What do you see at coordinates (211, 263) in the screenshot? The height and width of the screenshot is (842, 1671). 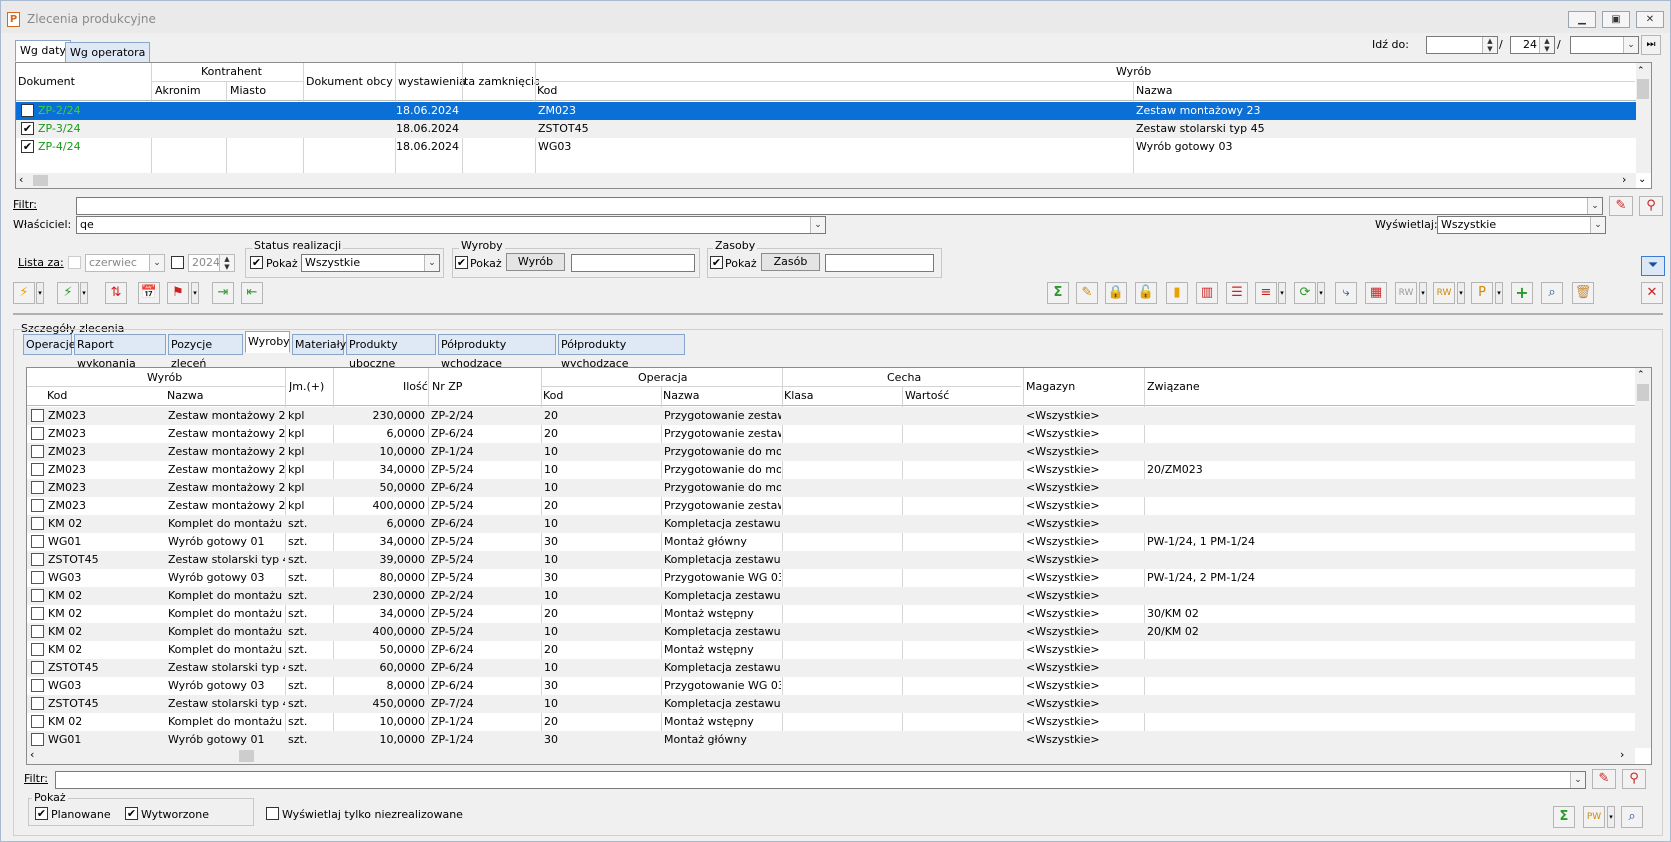 I see `lista-year-input: 2024 ▲ ▼` at bounding box center [211, 263].